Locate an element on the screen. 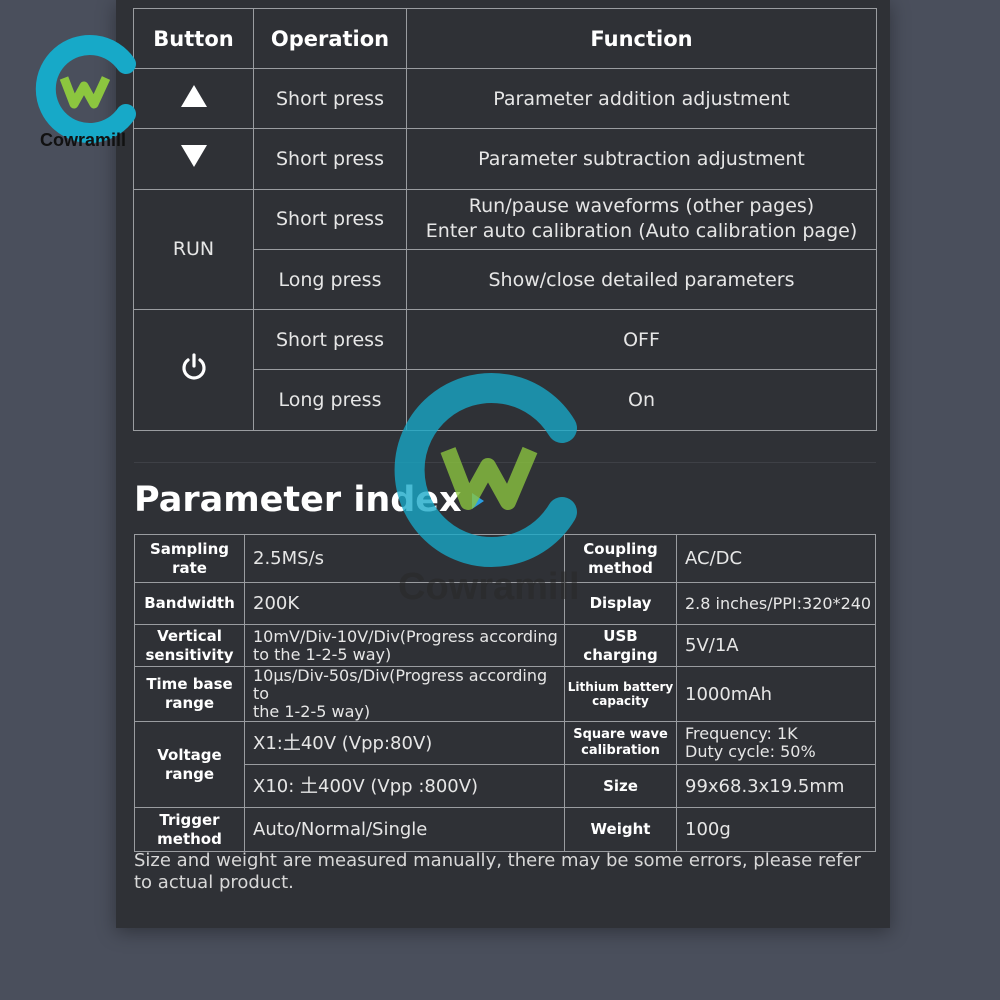  power-button-cell is located at coordinates (193, 370).